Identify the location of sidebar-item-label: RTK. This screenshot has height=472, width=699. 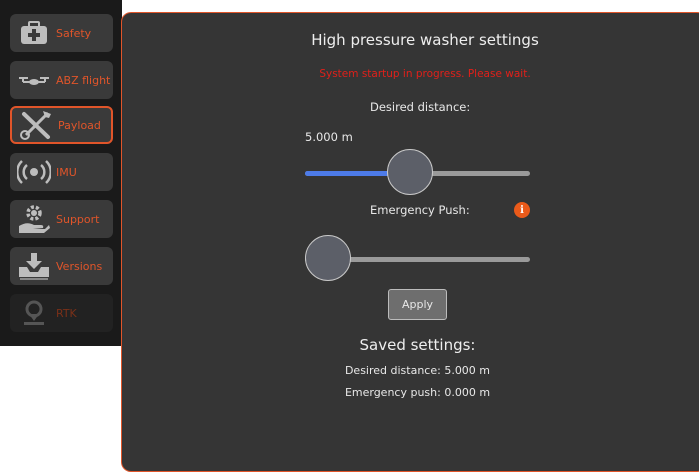
(66, 313).